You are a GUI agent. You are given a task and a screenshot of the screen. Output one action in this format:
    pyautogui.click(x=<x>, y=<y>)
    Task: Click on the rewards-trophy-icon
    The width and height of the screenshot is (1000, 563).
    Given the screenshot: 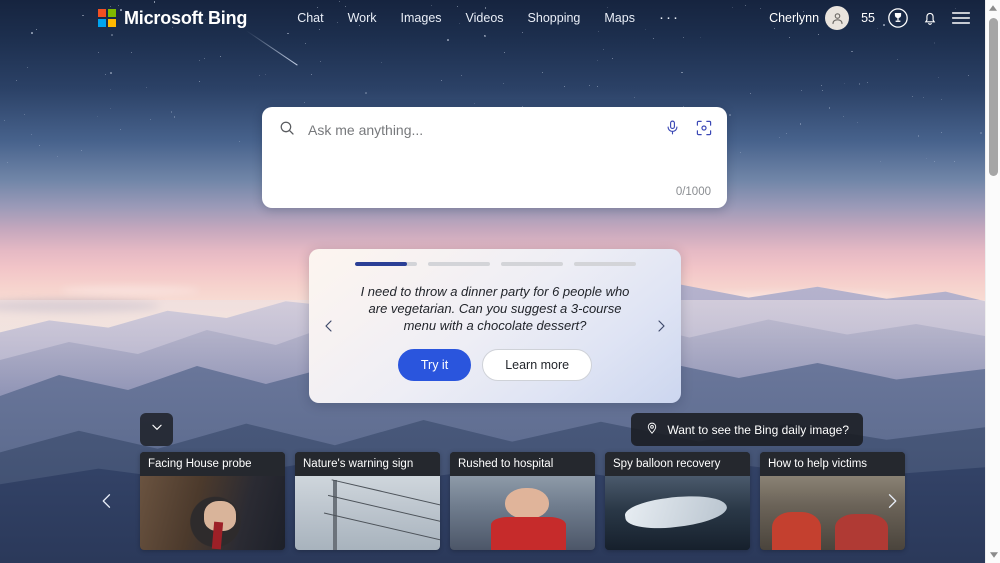 What is the action you would take?
    pyautogui.click(x=898, y=18)
    